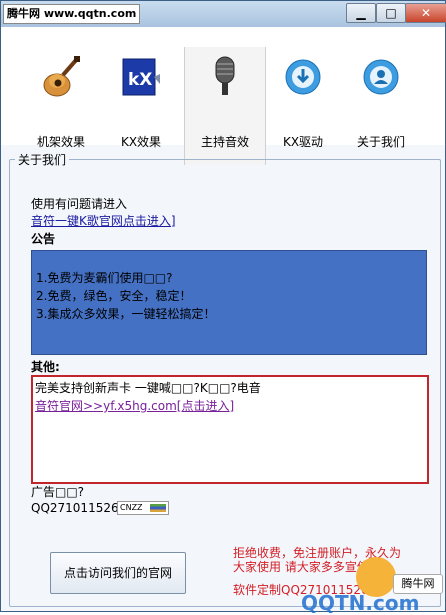 The width and height of the screenshot is (446, 615). I want to click on slogan-line: 大家使用 请大家多多宣传!, so click(303, 567).